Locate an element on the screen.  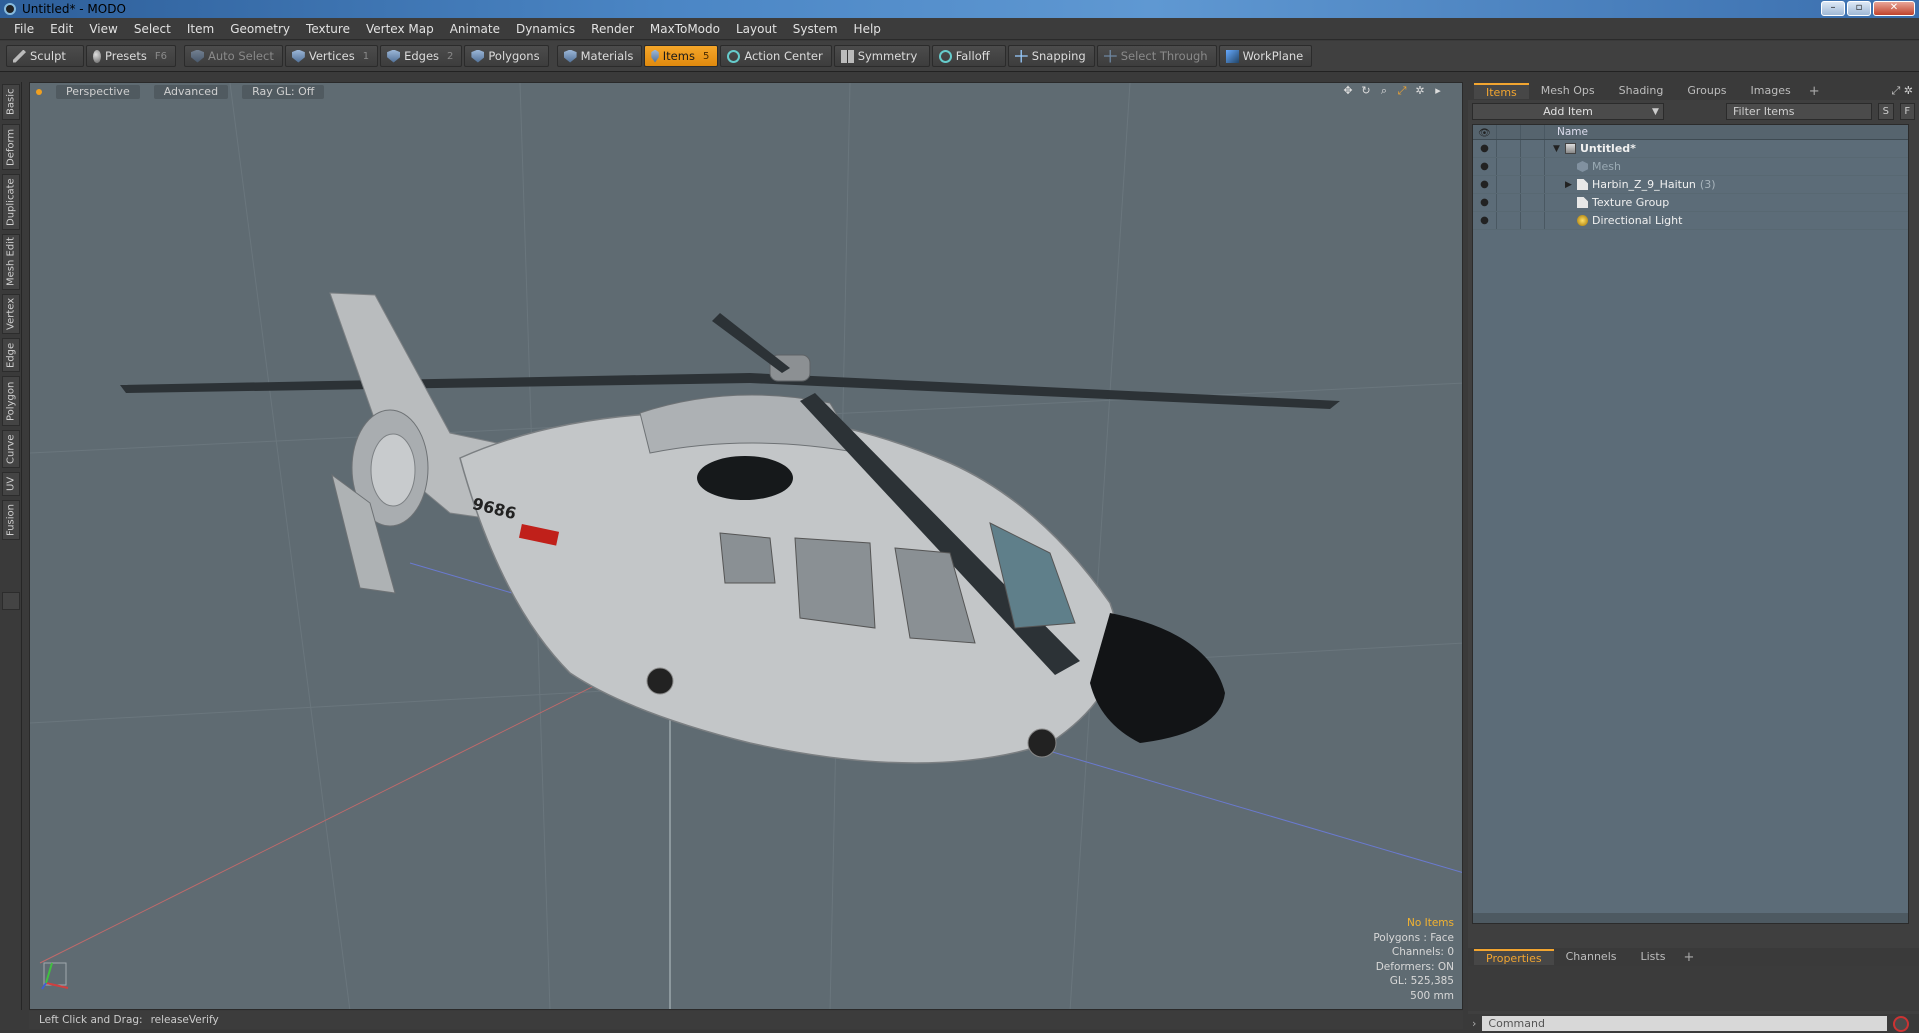
panel-tools: ⤢ ✲ is located at coordinates (1902, 91).